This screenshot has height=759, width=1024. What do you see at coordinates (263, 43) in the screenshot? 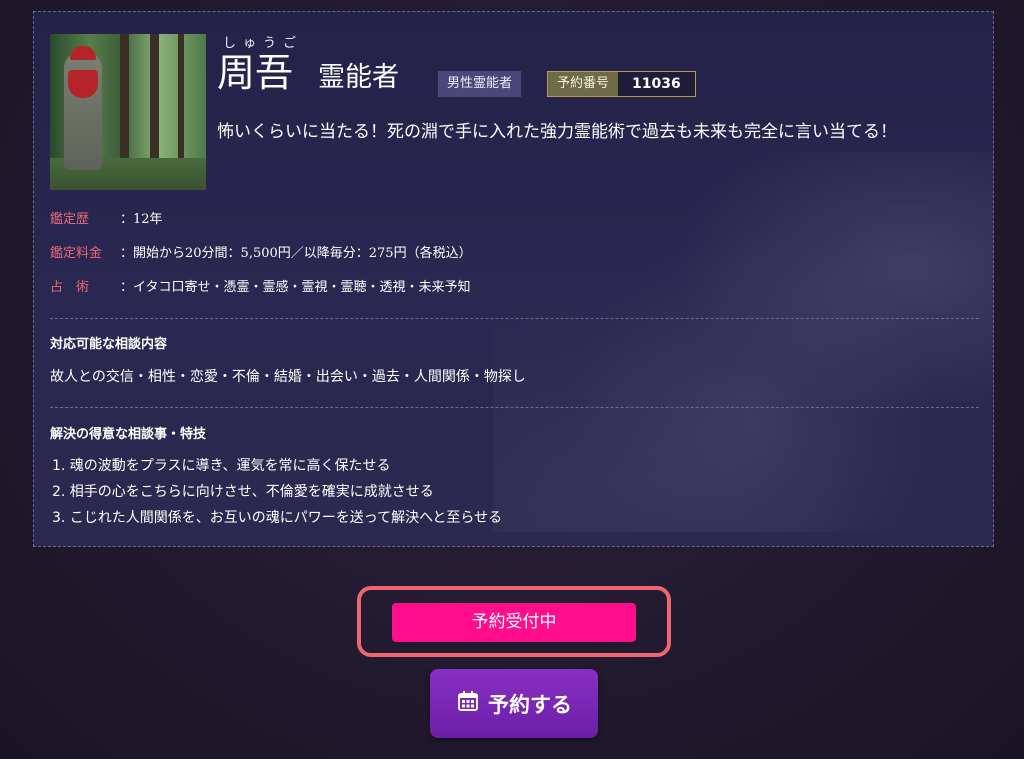
I see `name-ruby: しゅうご` at bounding box center [263, 43].